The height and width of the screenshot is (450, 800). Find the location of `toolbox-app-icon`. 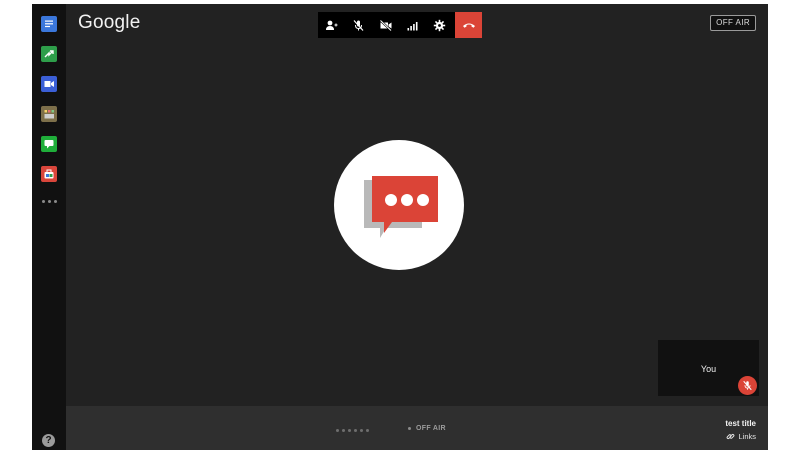

toolbox-app-icon is located at coordinates (49, 174).